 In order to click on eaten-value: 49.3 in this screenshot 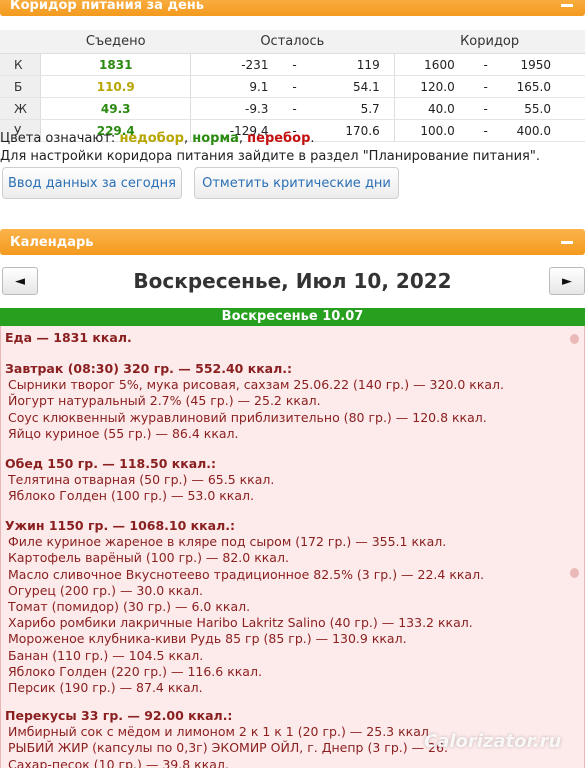, I will do `click(115, 108)`.